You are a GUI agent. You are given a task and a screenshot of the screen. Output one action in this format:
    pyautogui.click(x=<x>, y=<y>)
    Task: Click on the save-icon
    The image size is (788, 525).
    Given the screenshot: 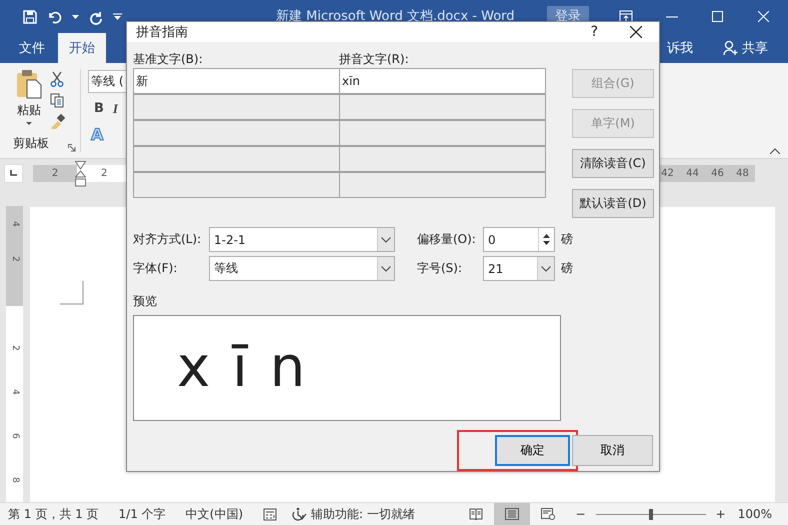 What is the action you would take?
    pyautogui.click(x=30, y=16)
    